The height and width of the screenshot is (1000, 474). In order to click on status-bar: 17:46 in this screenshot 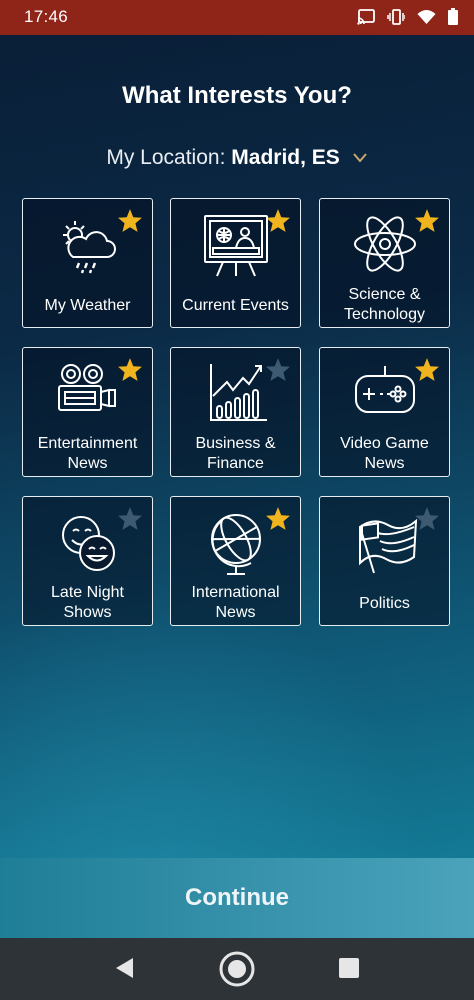, I will do `click(237, 17)`.